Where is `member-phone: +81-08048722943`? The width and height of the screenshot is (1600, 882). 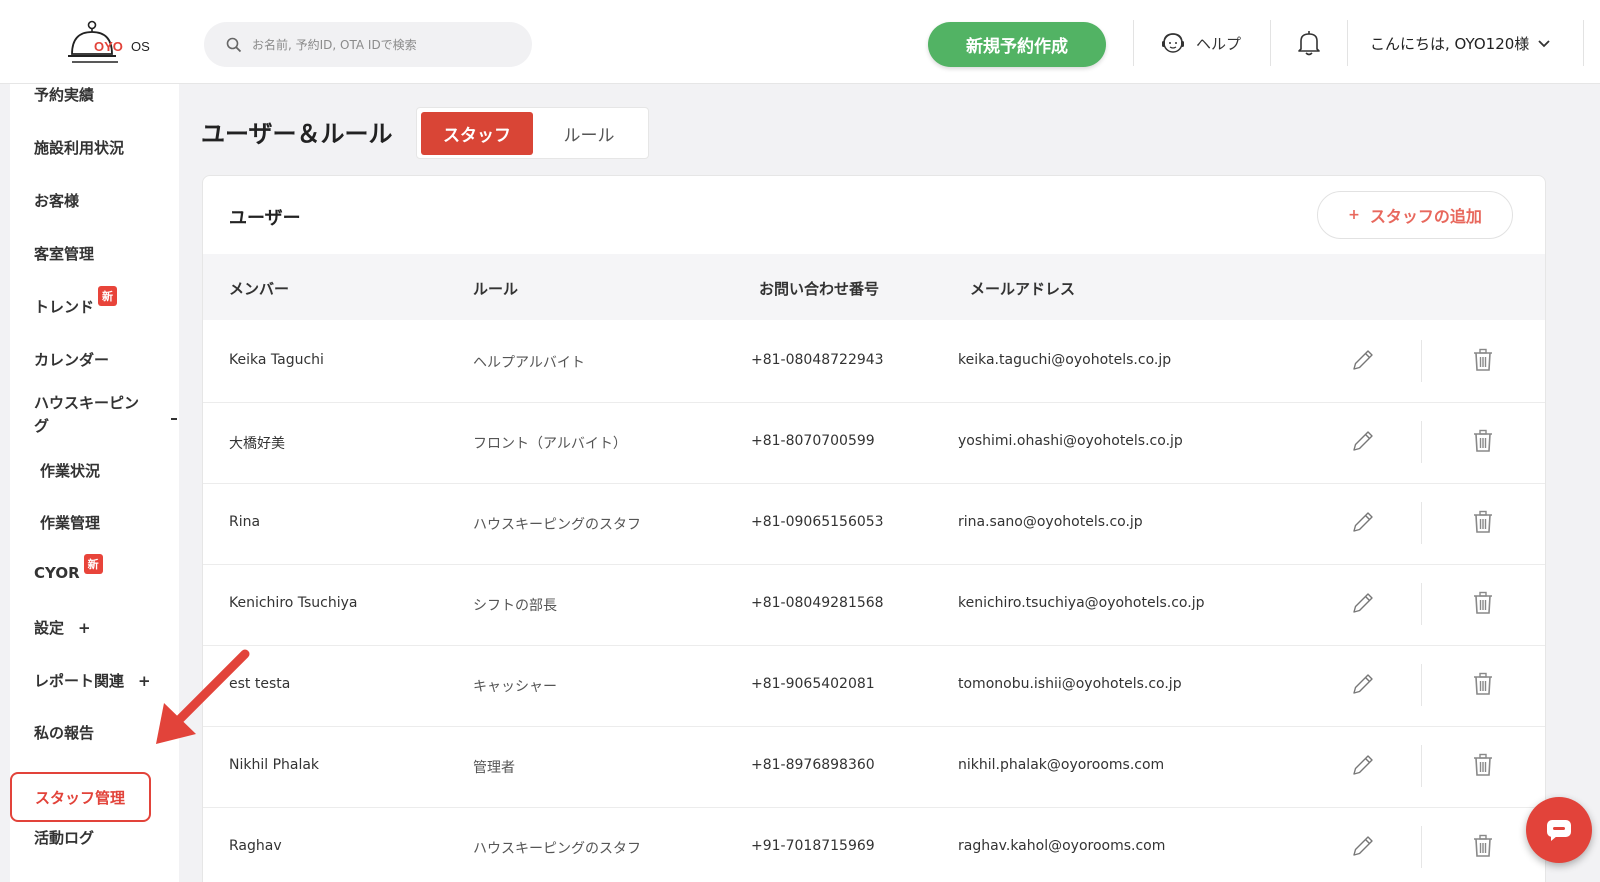 member-phone: +81-08048722943 is located at coordinates (817, 360).